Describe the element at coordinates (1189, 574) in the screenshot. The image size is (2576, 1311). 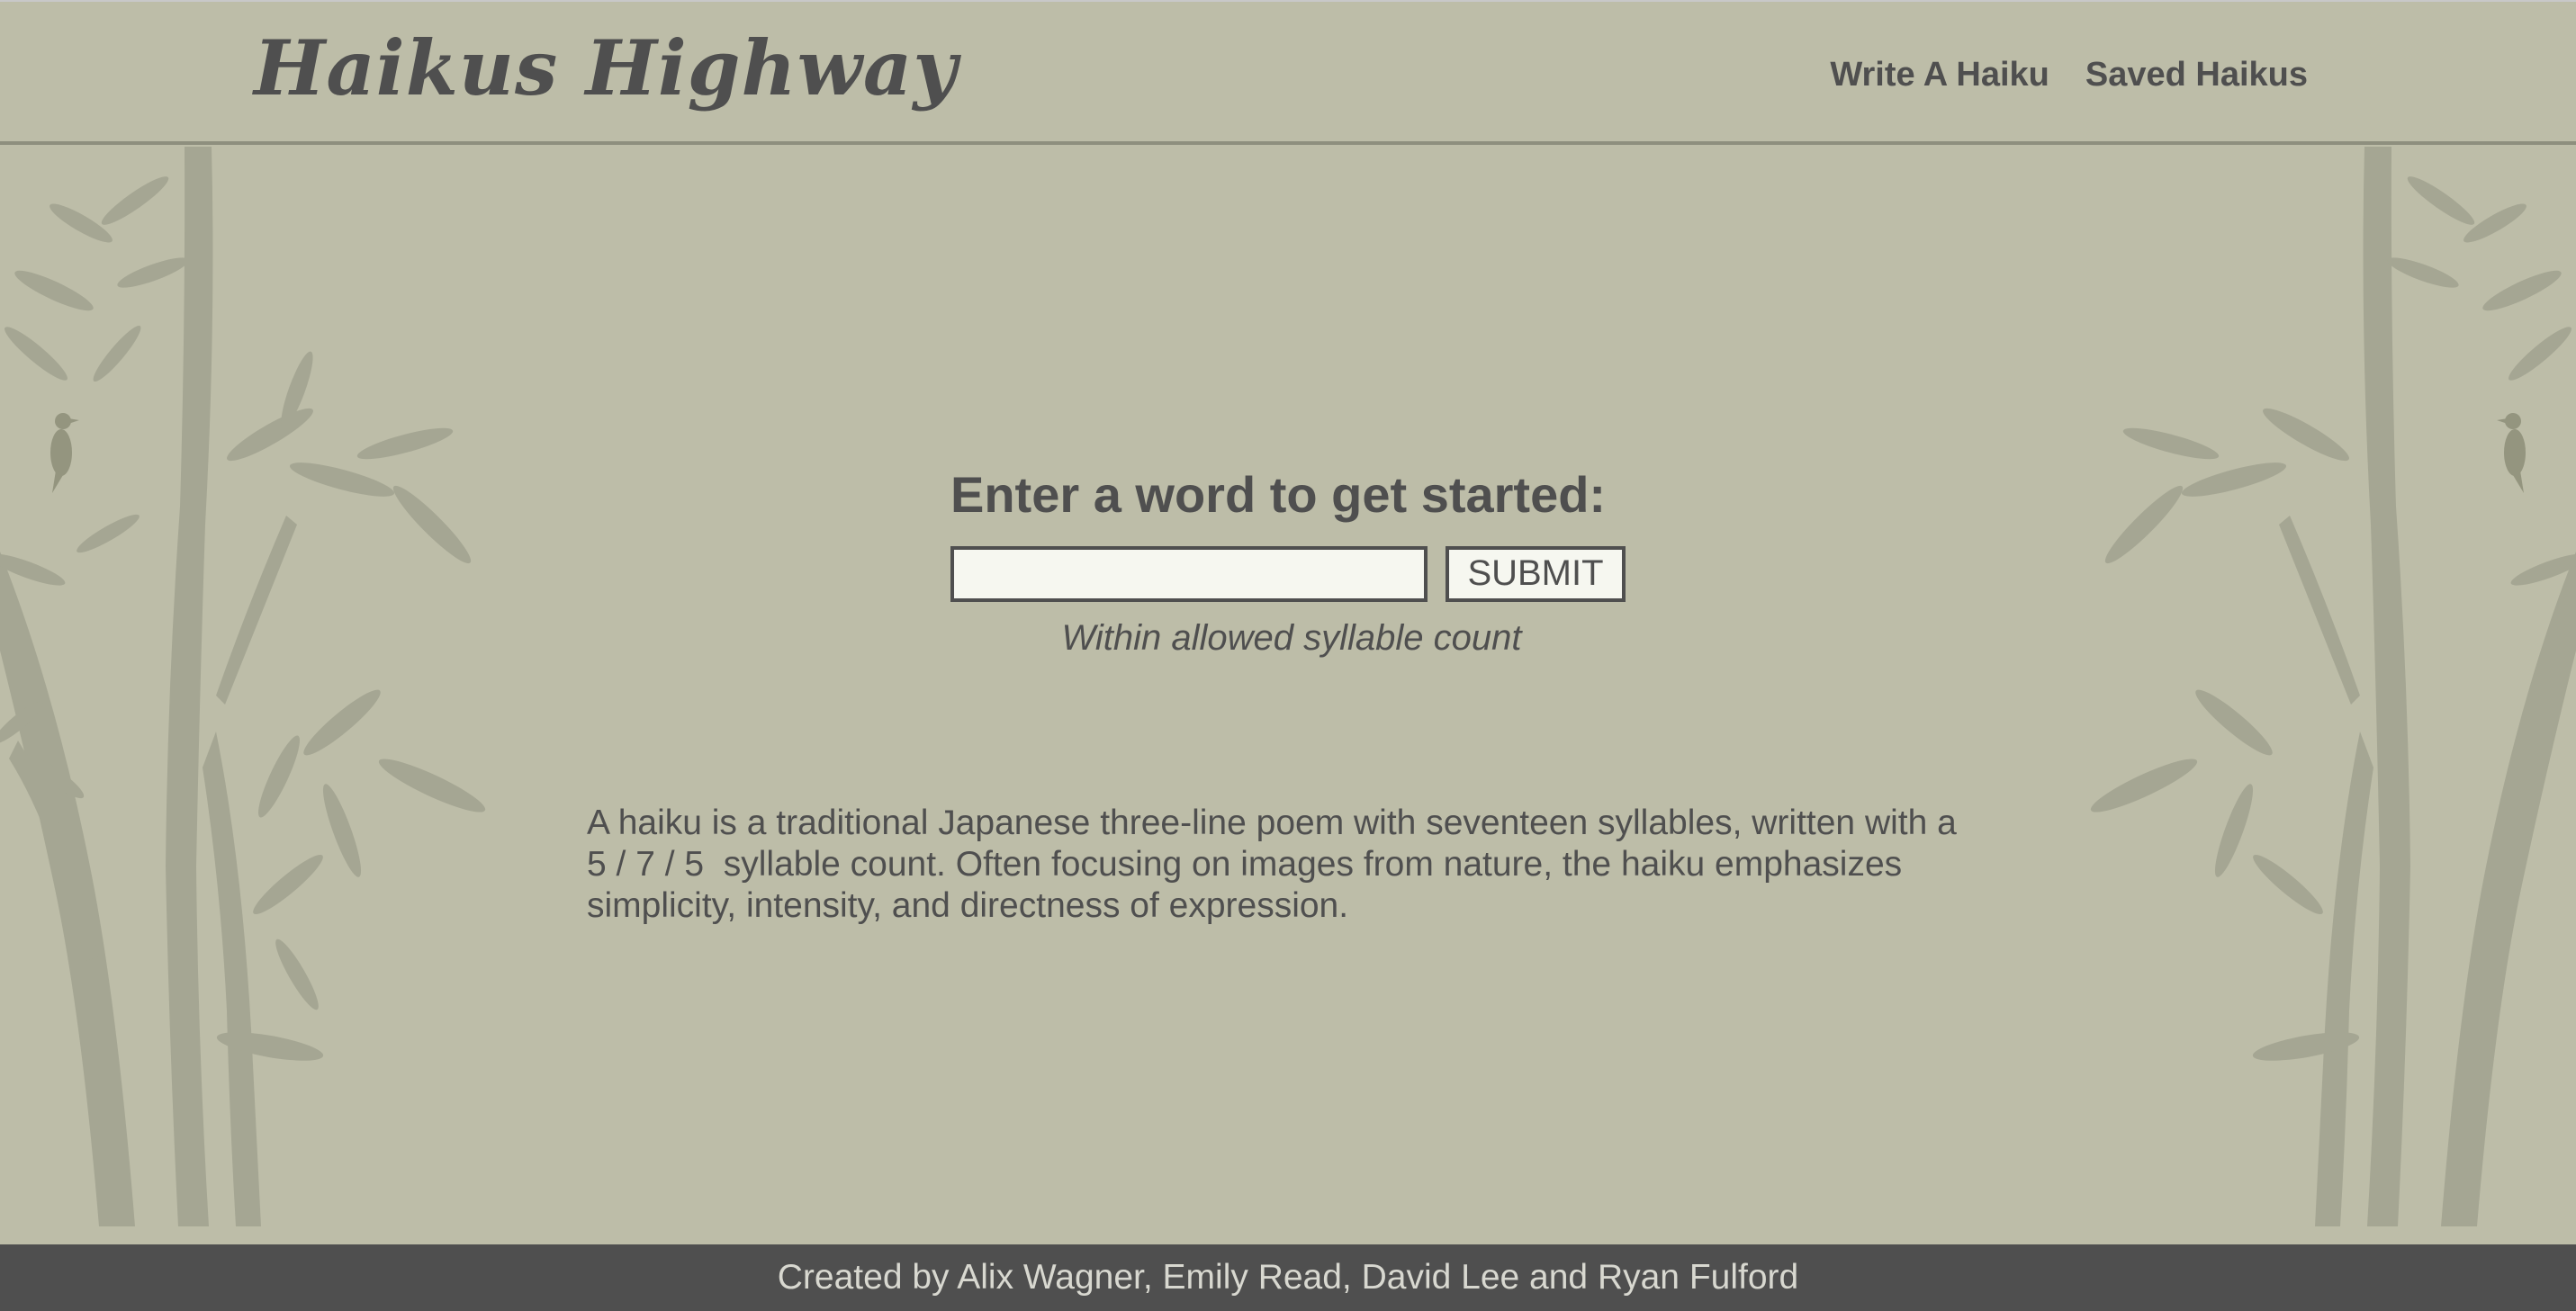
I see `word-input` at that location.